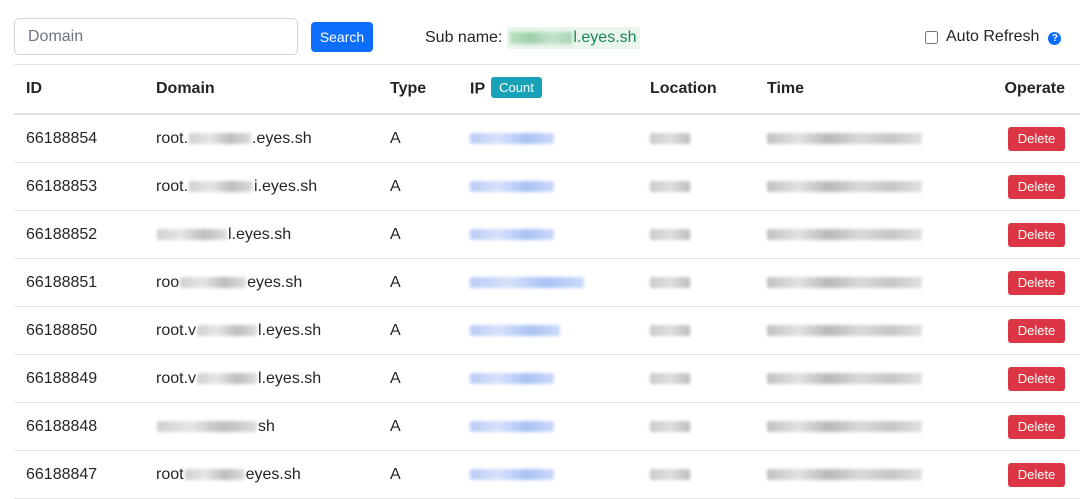 The height and width of the screenshot is (499, 1080). Describe the element at coordinates (516, 87) in the screenshot. I see `count-badge: Count` at that location.